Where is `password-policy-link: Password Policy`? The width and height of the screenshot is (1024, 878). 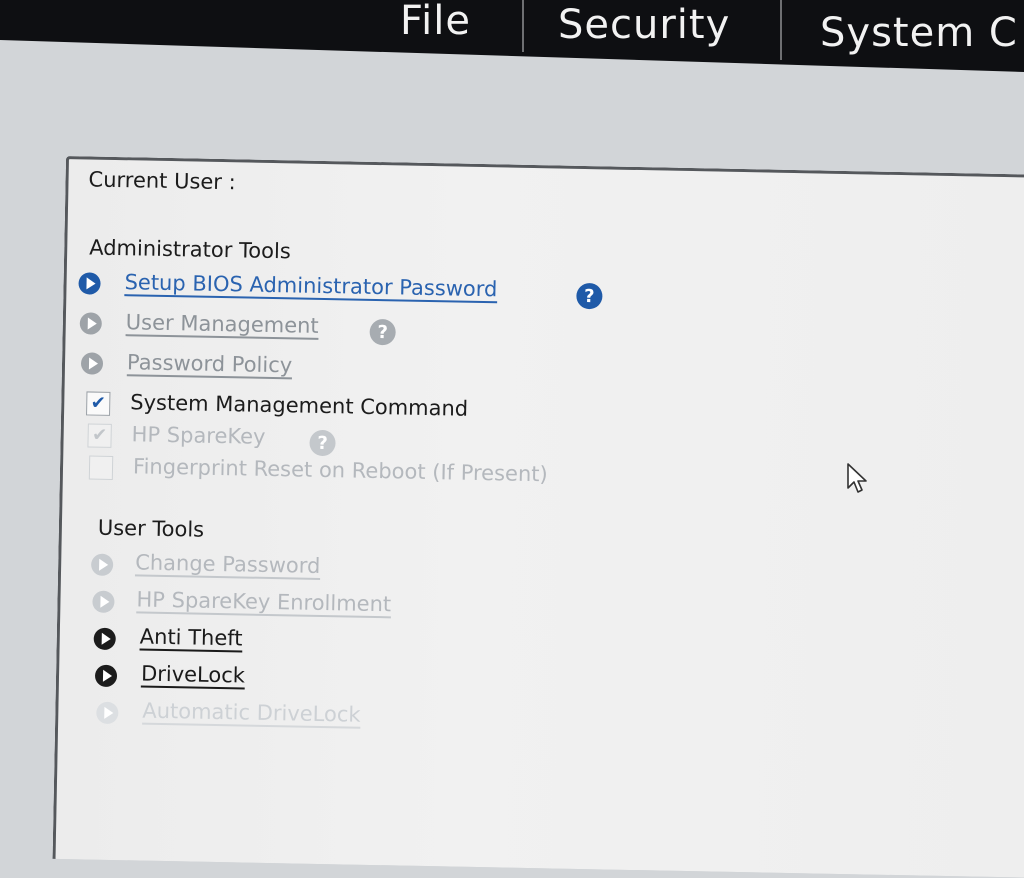 password-policy-link: Password Policy is located at coordinates (210, 363).